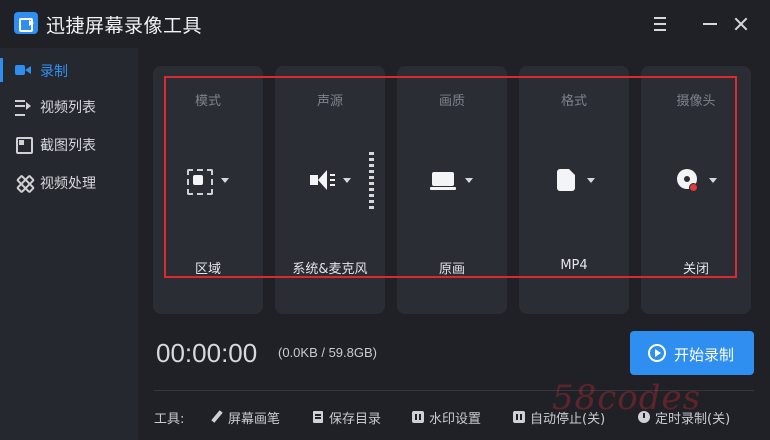 This screenshot has width=770, height=440. What do you see at coordinates (327, 352) in the screenshot?
I see `file-size-readout: (0.0KB / 59.8GB)` at bounding box center [327, 352].